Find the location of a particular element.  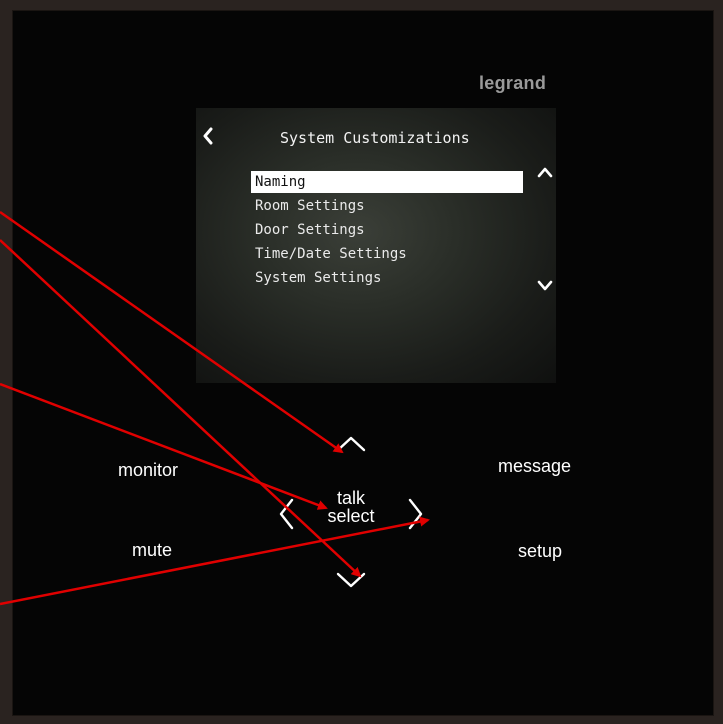

nav-down-icon is located at coordinates (351, 581).